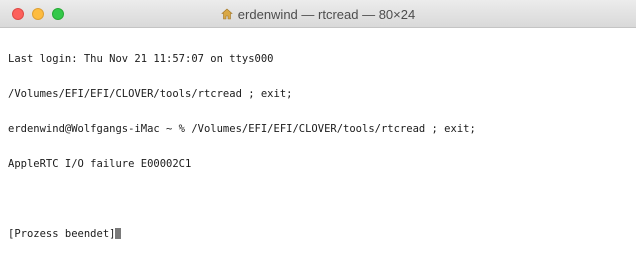 The height and width of the screenshot is (260, 636). Describe the element at coordinates (18, 14) in the screenshot. I see `close-button` at that location.